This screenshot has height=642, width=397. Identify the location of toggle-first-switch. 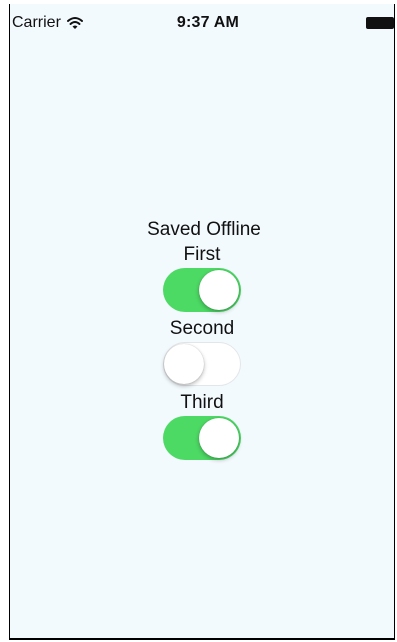
(202, 290).